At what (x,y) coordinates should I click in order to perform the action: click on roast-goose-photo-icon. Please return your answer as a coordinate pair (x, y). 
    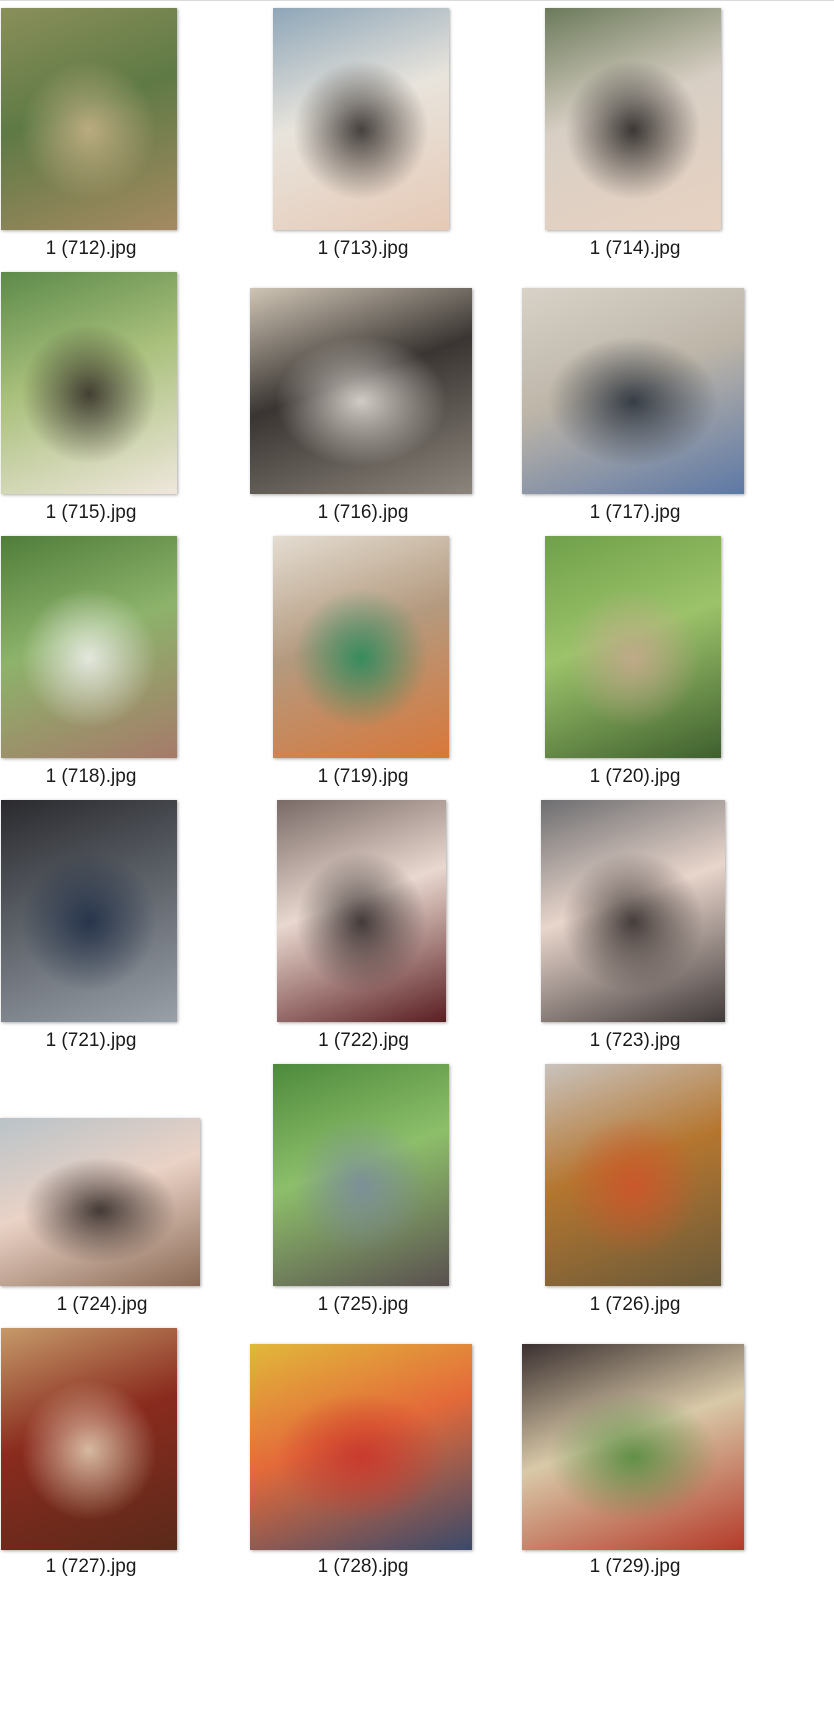
    Looking at the image, I should click on (89, 1439).